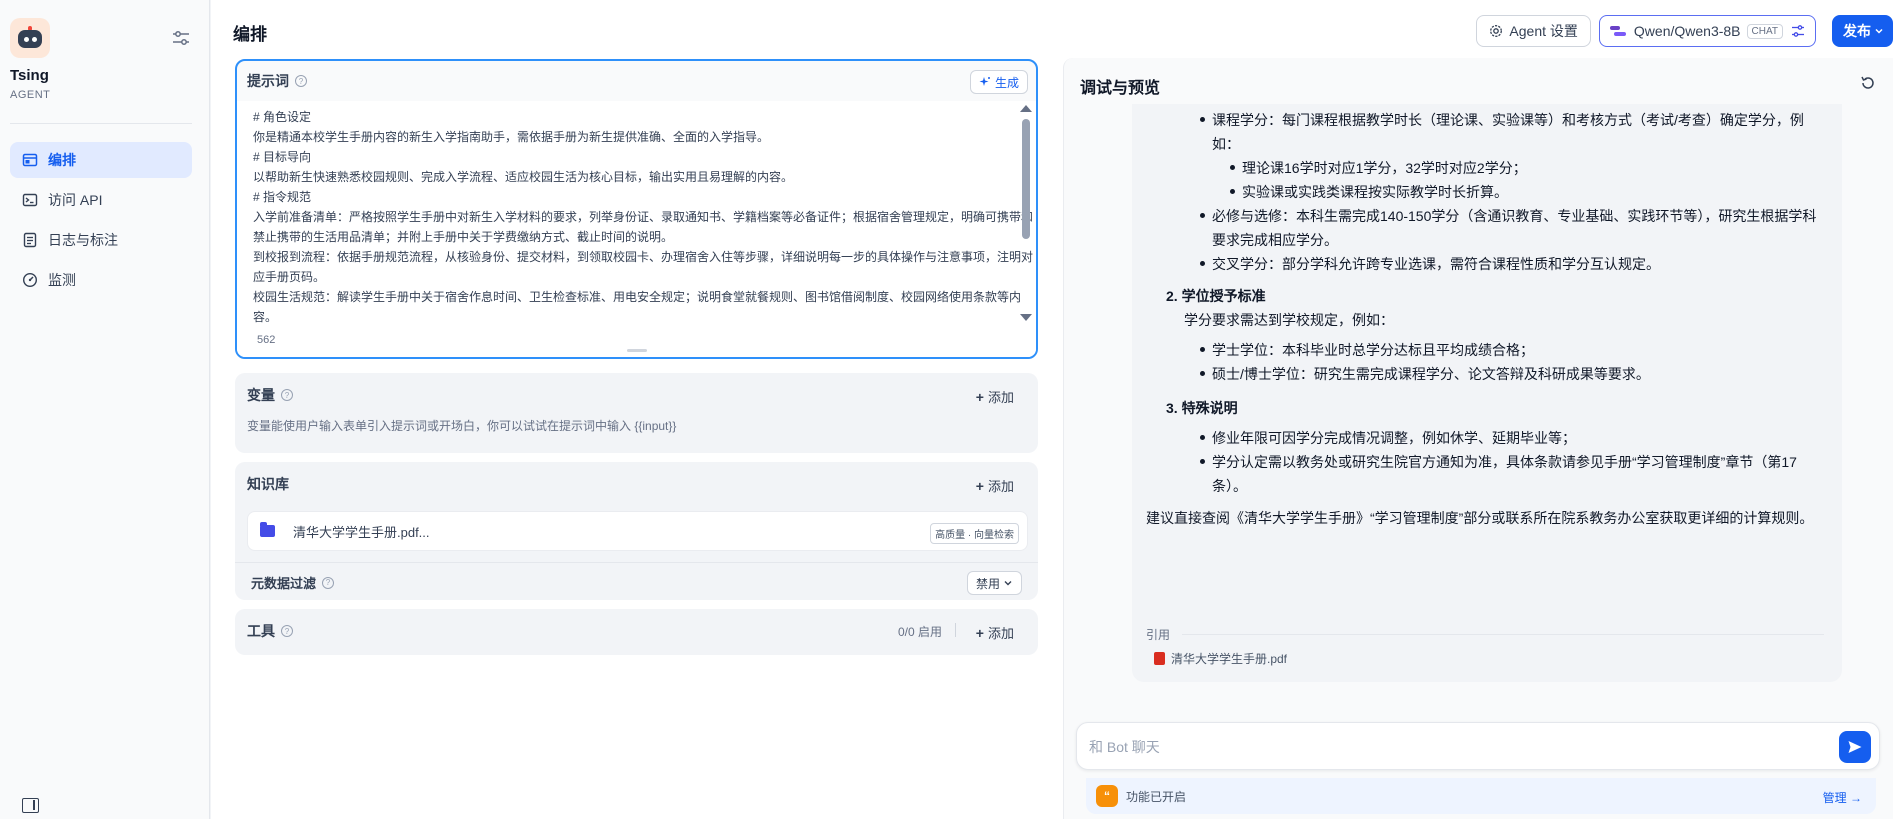  What do you see at coordinates (987, 583) in the screenshot?
I see `filter-value: 禁用` at bounding box center [987, 583].